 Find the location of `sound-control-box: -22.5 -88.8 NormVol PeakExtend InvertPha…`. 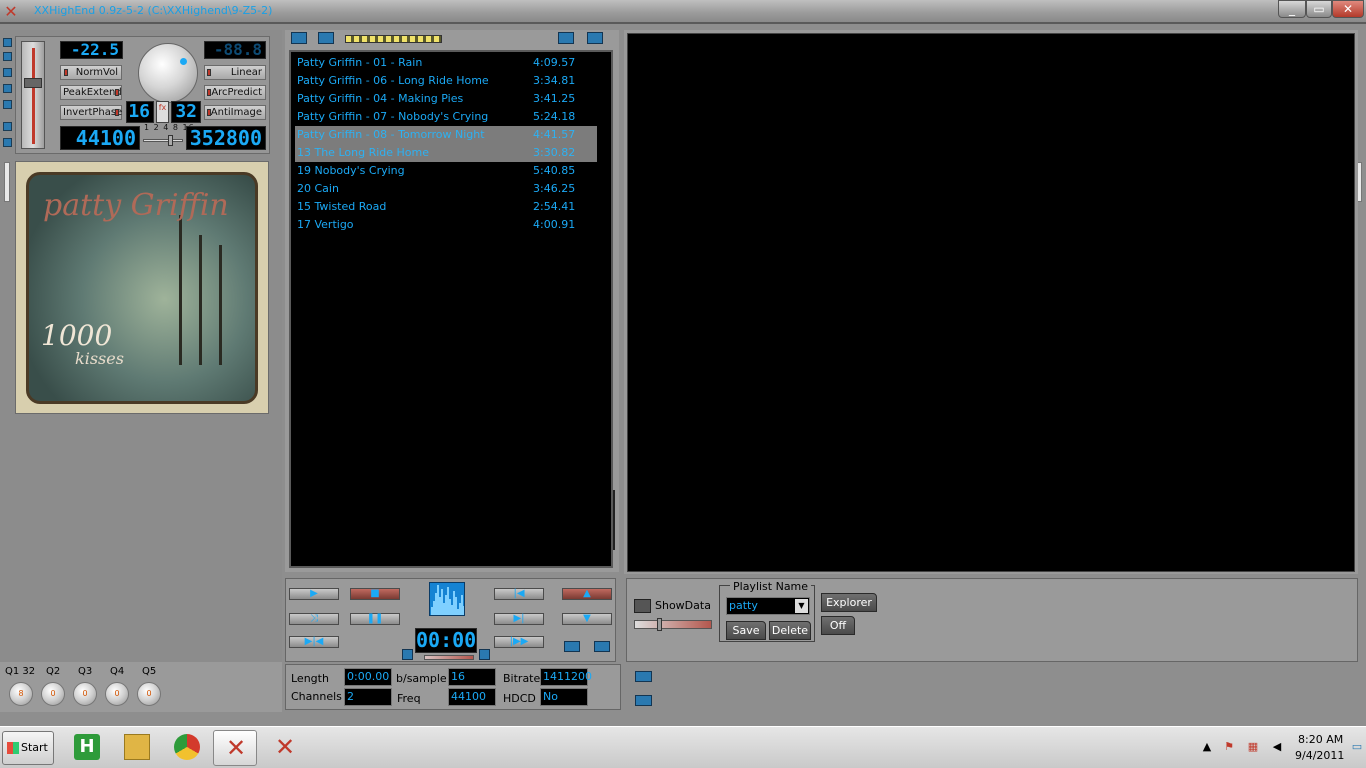

sound-control-box: -22.5 -88.8 NormVol PeakExtend InvertPha… is located at coordinates (142, 95).